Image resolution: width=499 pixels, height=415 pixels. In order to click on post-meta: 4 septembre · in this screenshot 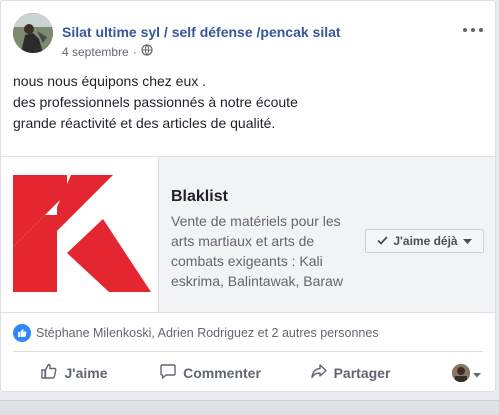, I will do `click(107, 51)`.